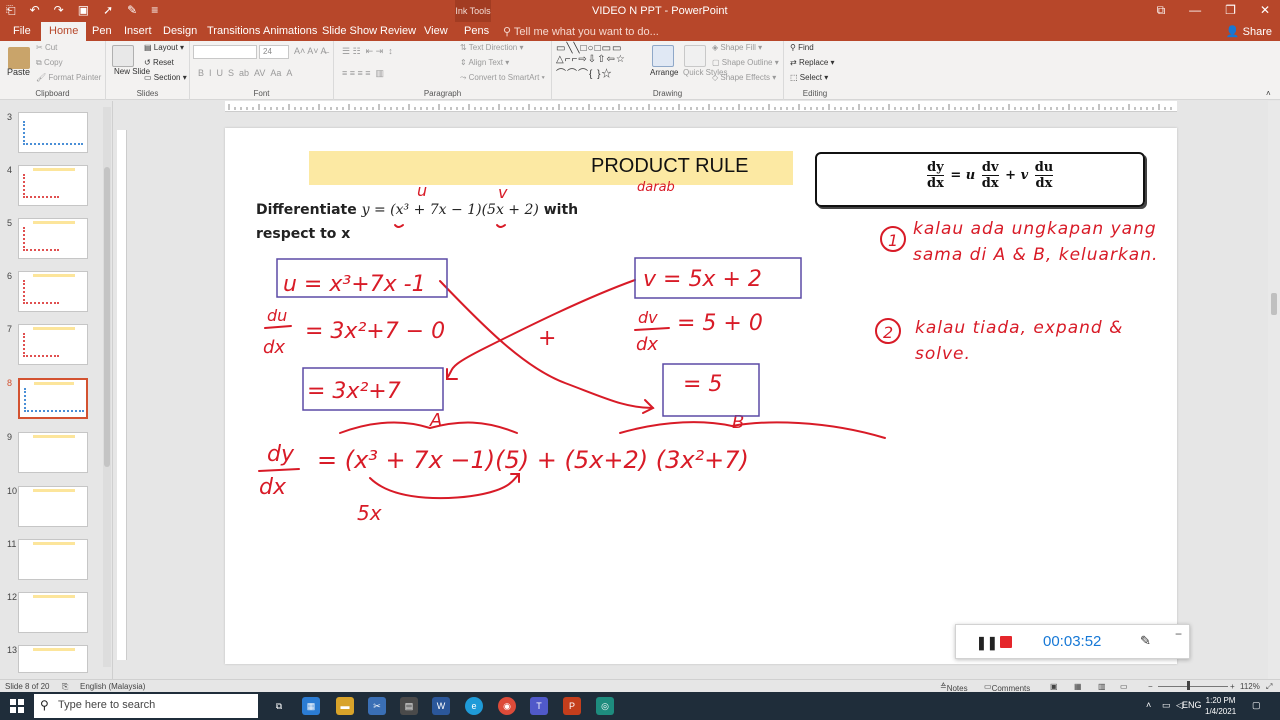  What do you see at coordinates (112, 686) in the screenshot?
I see `language-indicator: English (Malaysia)` at bounding box center [112, 686].